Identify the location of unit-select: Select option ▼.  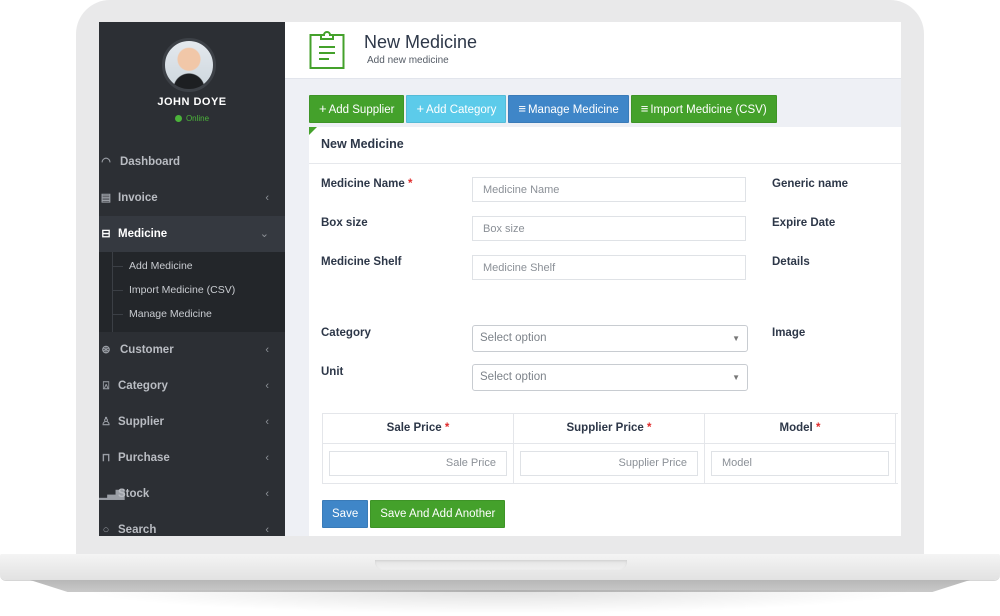
(610, 377).